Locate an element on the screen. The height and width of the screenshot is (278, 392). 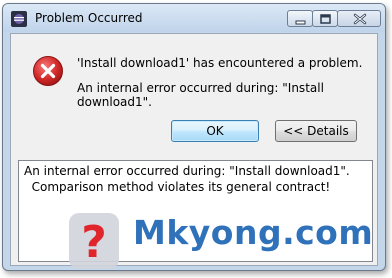
close-icon is located at coordinates (360, 19).